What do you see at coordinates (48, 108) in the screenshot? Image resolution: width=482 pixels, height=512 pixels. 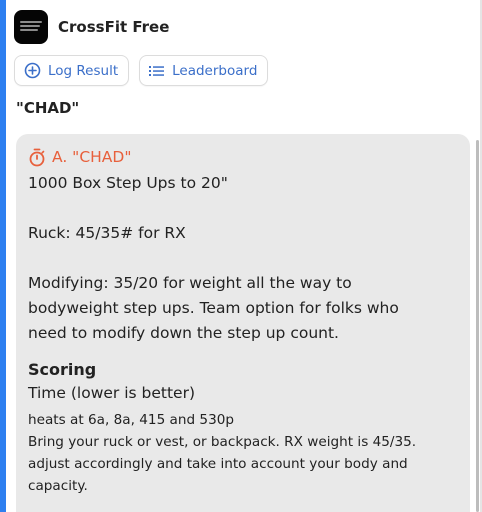 I see `page-title: "CHAD"` at bounding box center [48, 108].